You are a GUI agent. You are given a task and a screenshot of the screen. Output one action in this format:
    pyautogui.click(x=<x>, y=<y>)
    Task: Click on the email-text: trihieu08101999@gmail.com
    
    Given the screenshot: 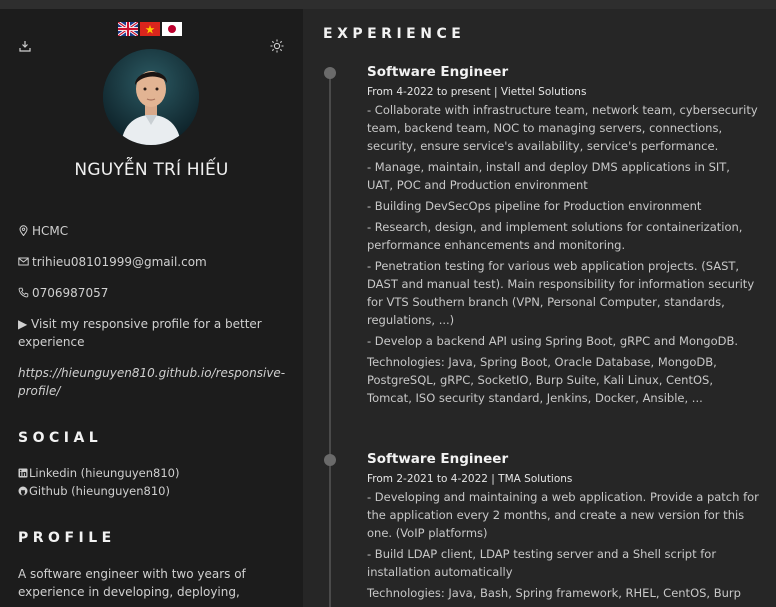 What is the action you would take?
    pyautogui.click(x=119, y=262)
    